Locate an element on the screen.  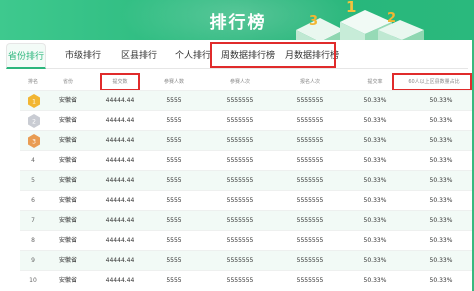
column-header-rank: 排名 is located at coordinates (32, 82).